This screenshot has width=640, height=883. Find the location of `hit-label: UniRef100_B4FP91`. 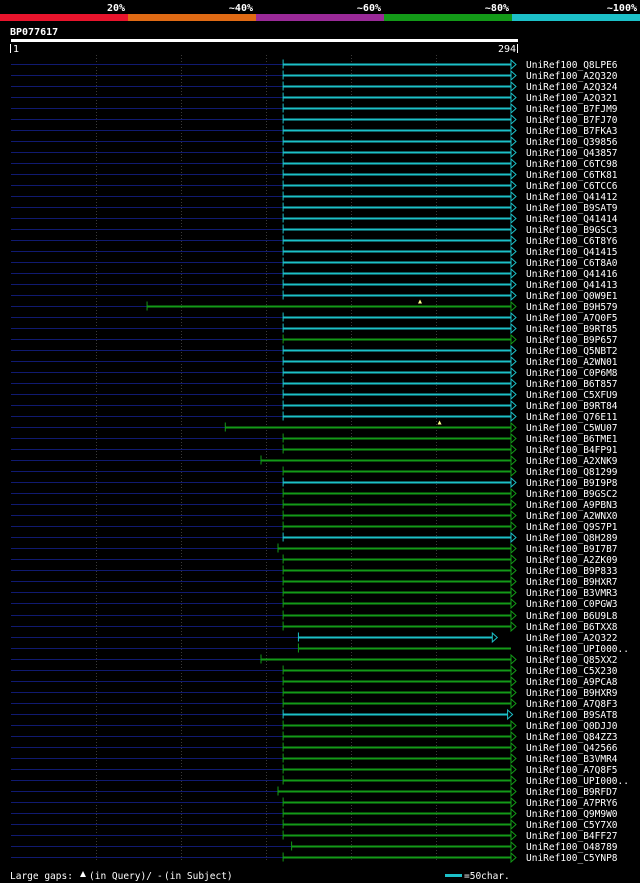

hit-label: UniRef100_B4FP91 is located at coordinates (572, 450).